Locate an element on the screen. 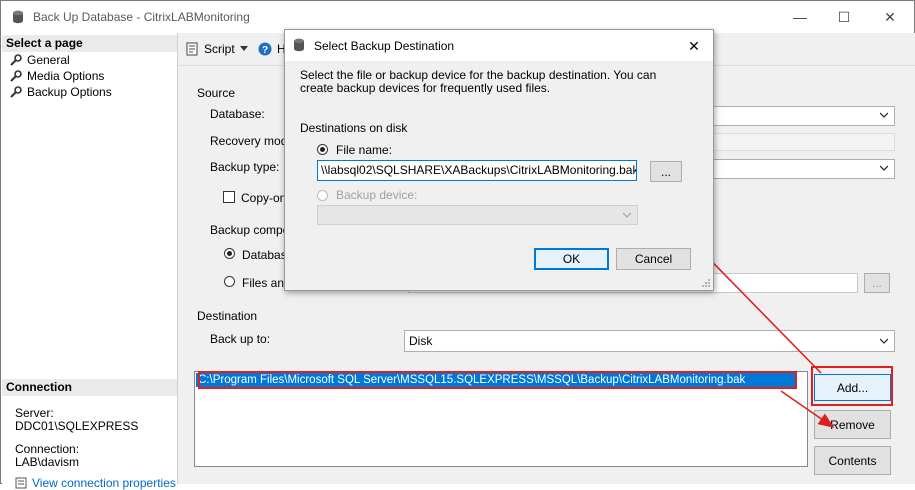 The image size is (915, 490). arrow-to-remove is located at coordinates (807, 409).